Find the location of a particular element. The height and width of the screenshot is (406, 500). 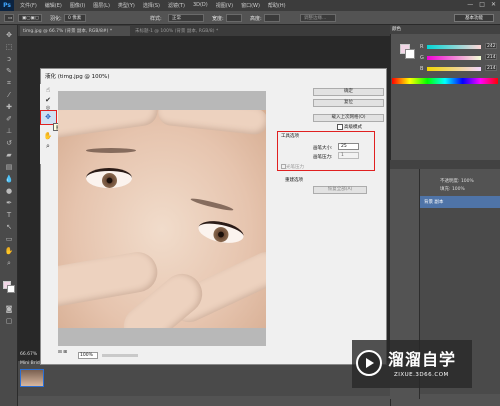

green-value: 214 is located at coordinates (491, 57).